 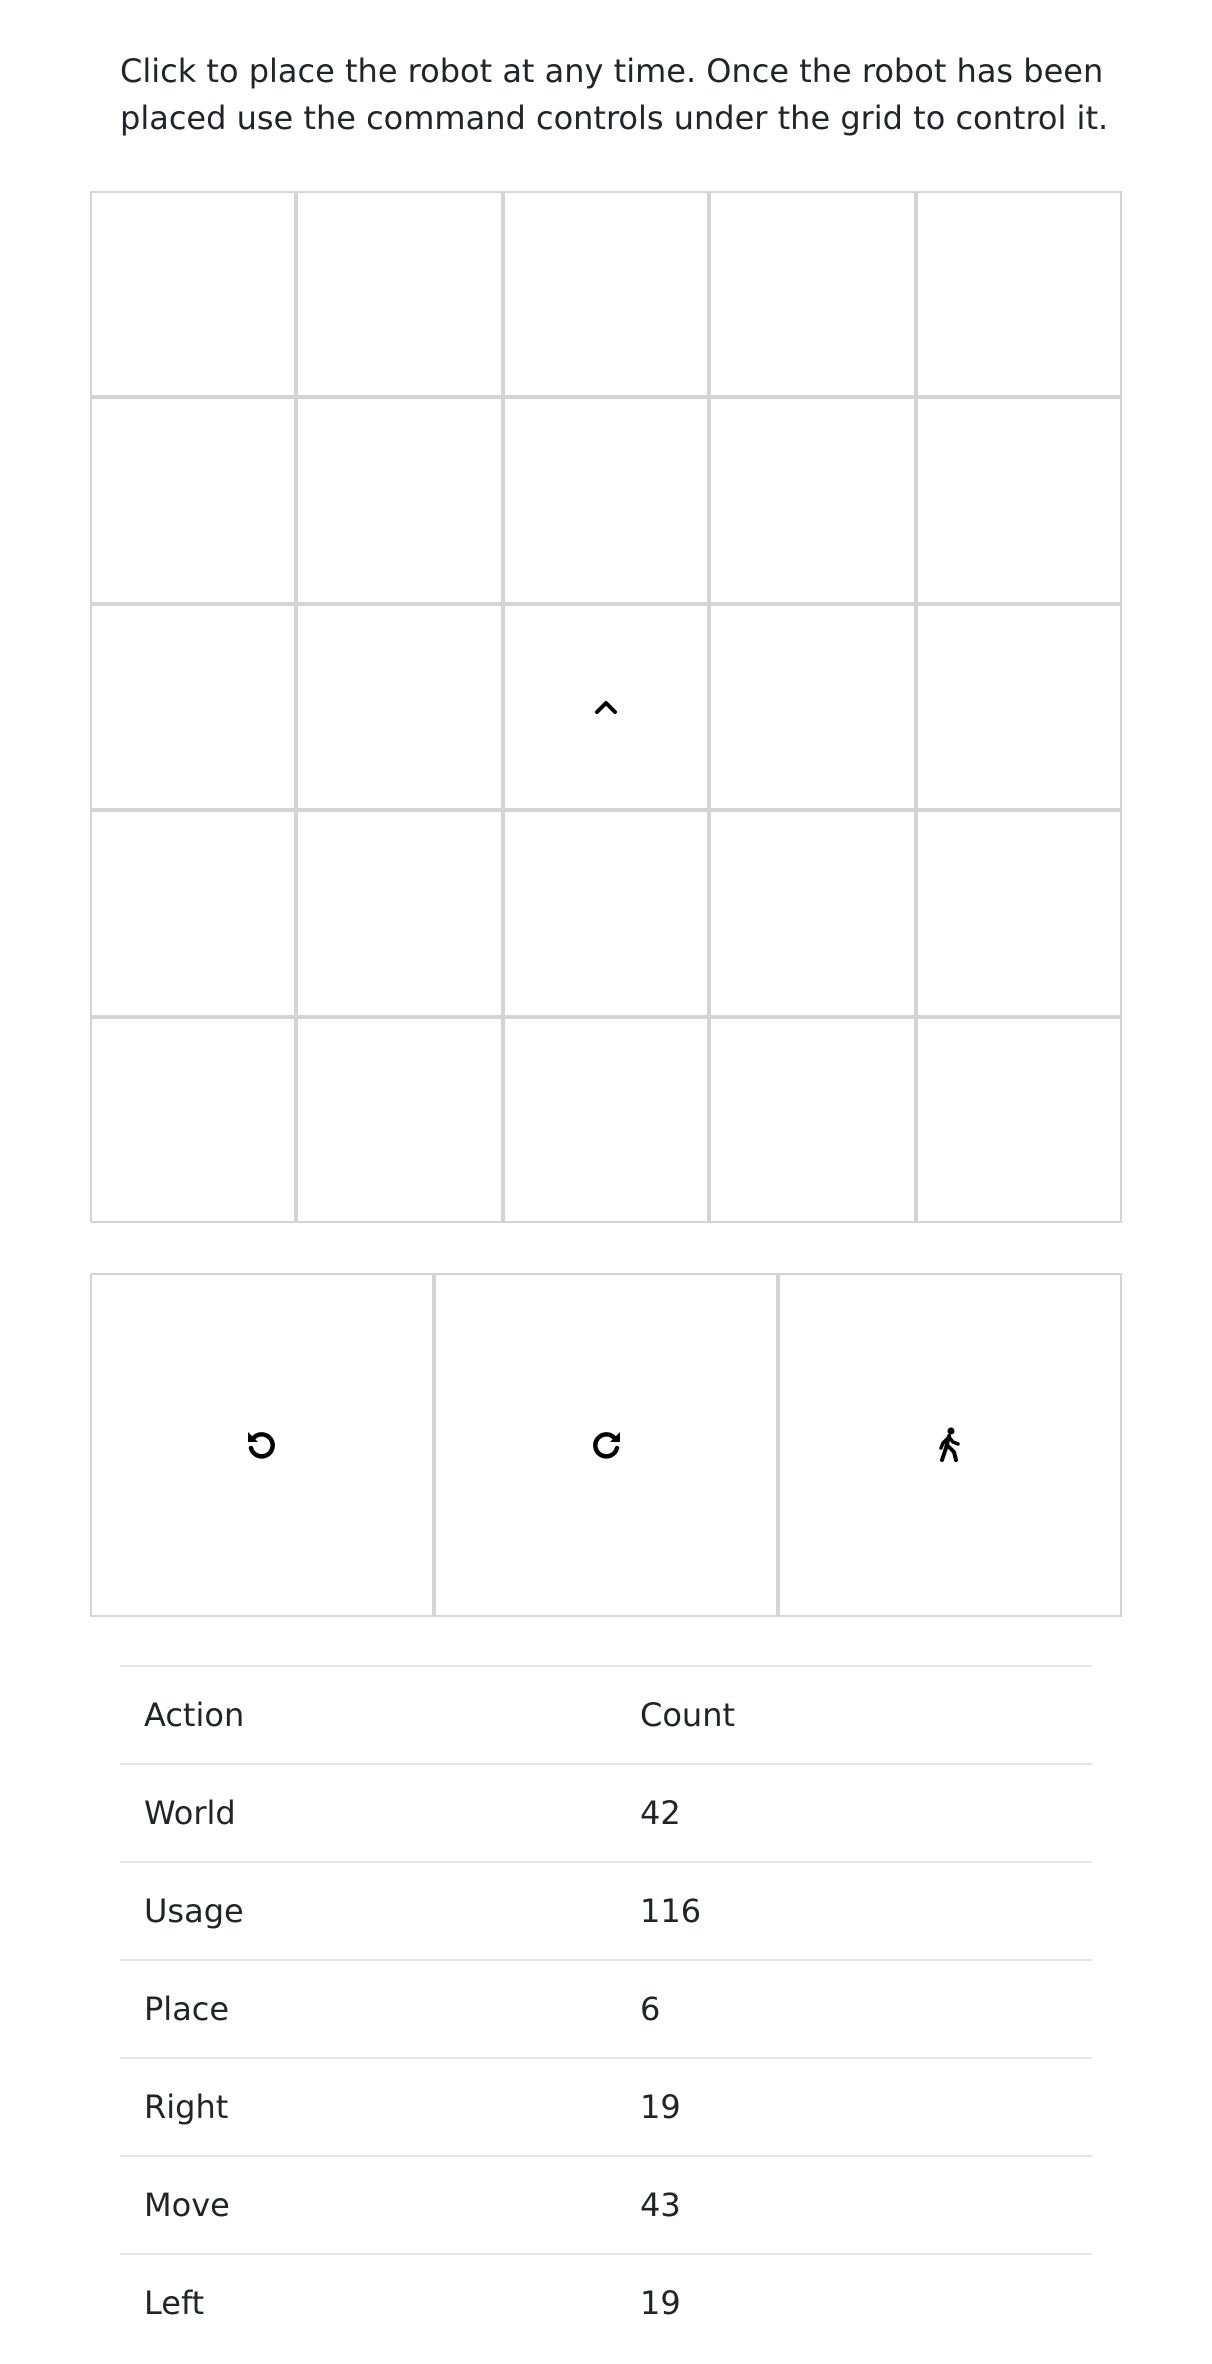 What do you see at coordinates (368, 1812) in the screenshot?
I see `action-cell: World` at bounding box center [368, 1812].